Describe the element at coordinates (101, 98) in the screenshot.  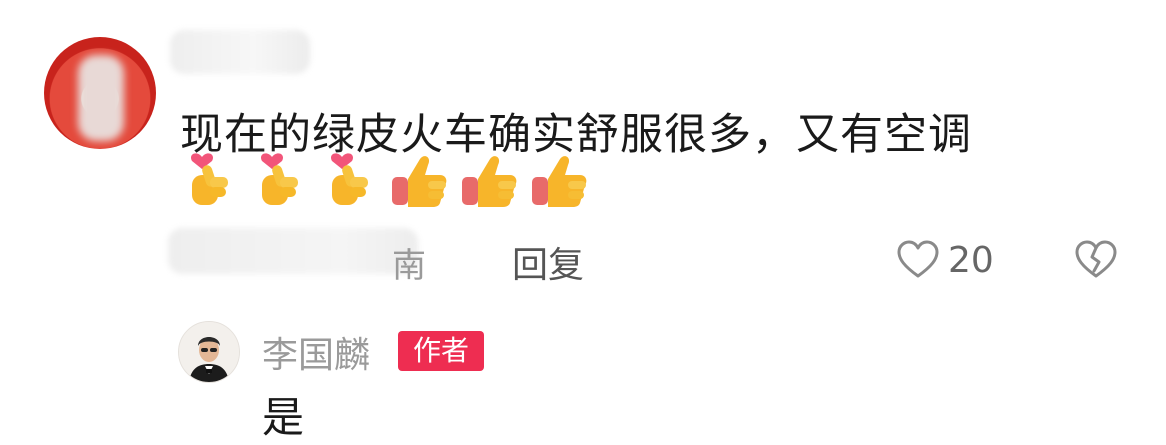
I see `avatar-blur` at that location.